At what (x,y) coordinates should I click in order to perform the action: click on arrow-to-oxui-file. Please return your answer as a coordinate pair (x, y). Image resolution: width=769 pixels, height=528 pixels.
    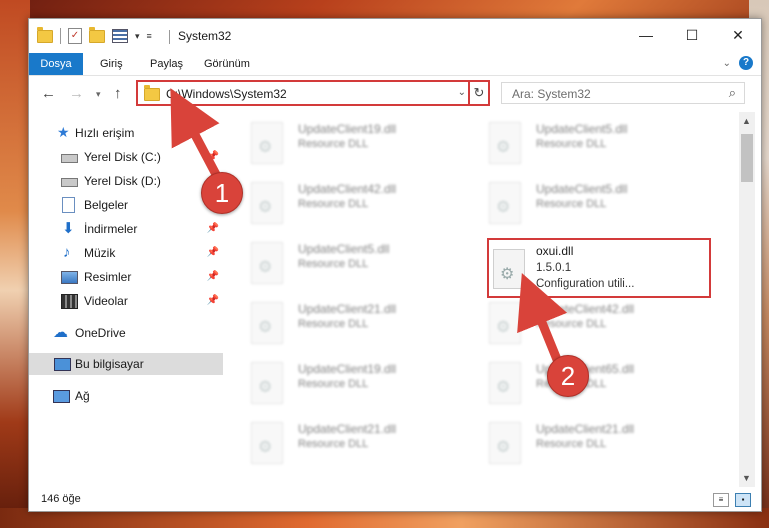
    Looking at the image, I should click on (542, 319).